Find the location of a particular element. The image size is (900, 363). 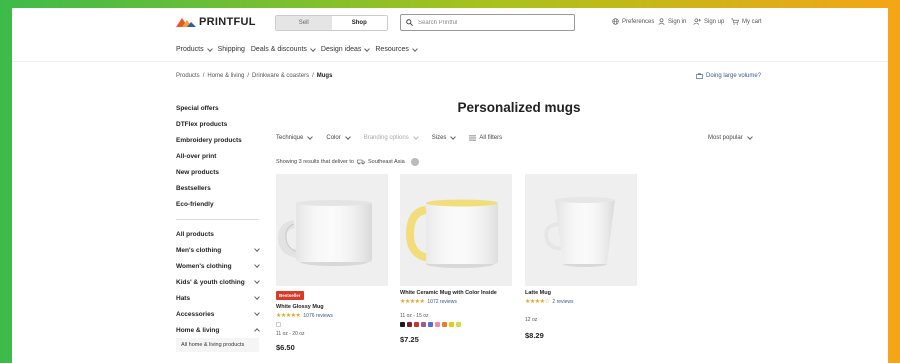

sign-in-link: Sign in is located at coordinates (672, 21).